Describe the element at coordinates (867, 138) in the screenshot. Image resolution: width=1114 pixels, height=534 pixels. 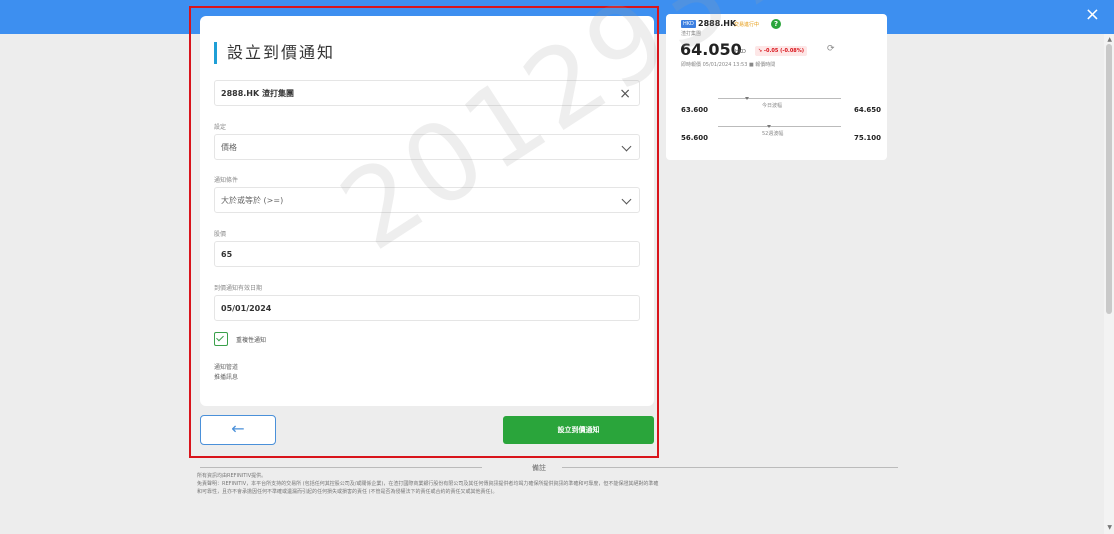
I see `week52-high: 75.100` at that location.